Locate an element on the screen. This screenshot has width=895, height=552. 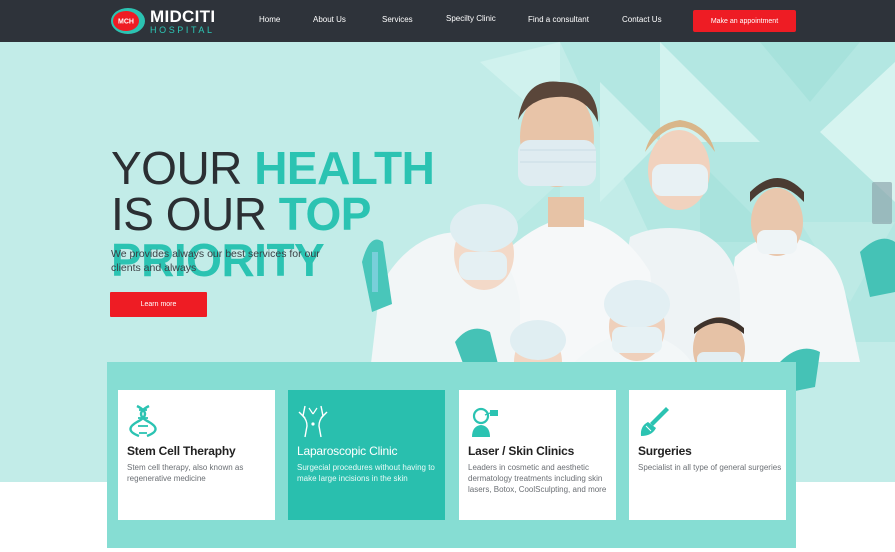
make-appointment-button: Make an appointment is located at coordinates (744, 21).